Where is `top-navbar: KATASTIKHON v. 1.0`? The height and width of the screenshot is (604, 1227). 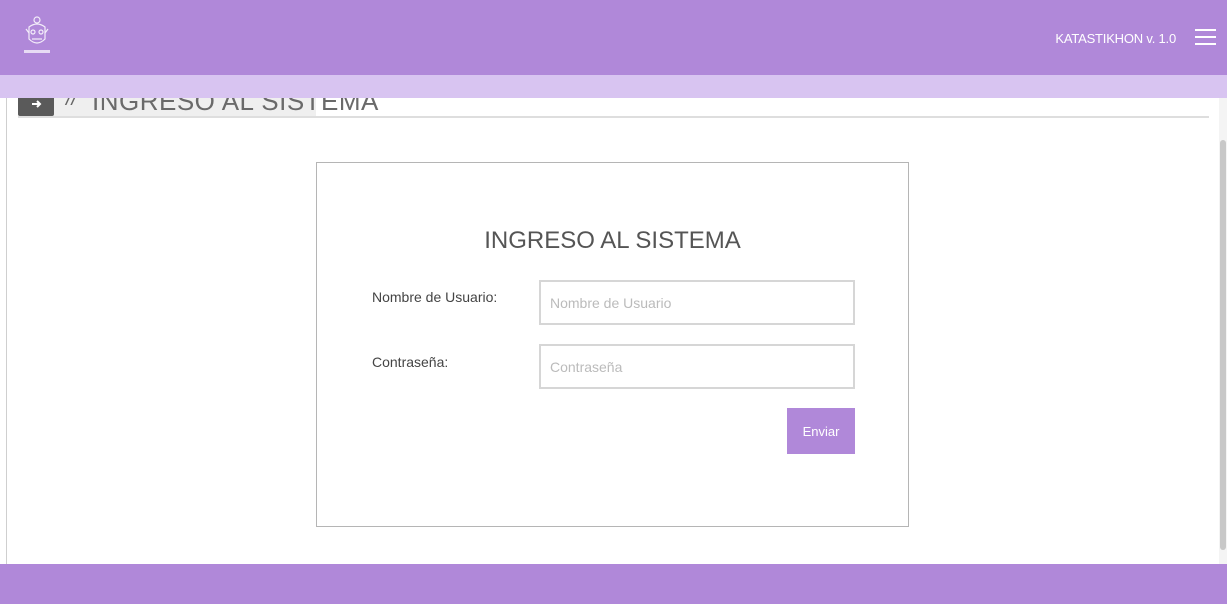
top-navbar: KATASTIKHON v. 1.0 is located at coordinates (613, 37).